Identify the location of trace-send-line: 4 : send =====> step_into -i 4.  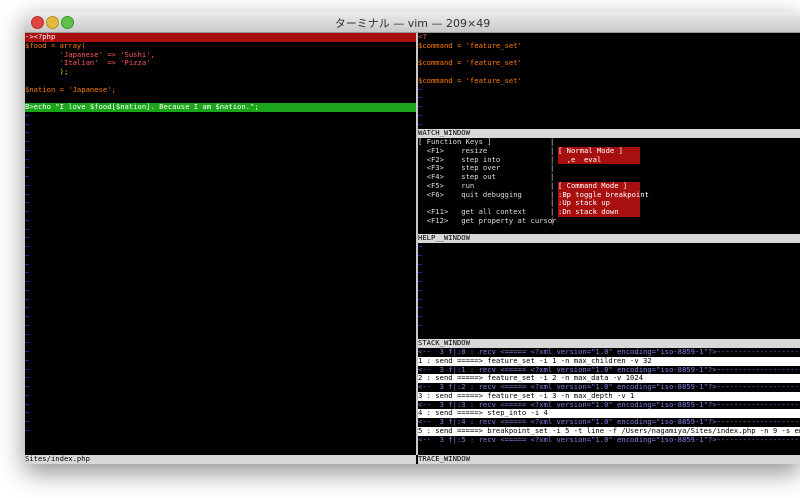
(609, 413).